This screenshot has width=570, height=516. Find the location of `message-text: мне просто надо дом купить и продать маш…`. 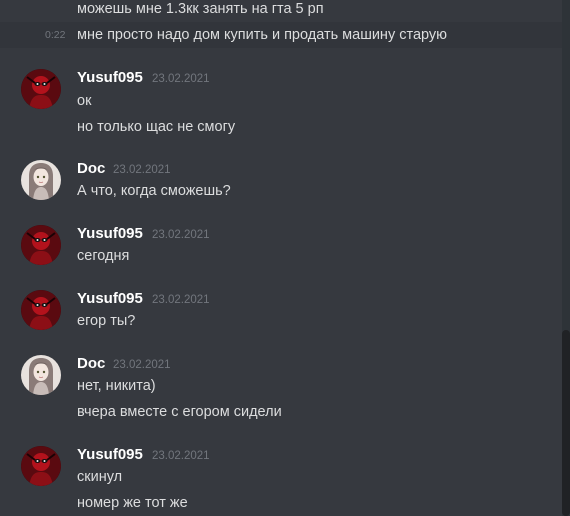

message-text: мне просто надо дом купить и продать маш… is located at coordinates (262, 35).